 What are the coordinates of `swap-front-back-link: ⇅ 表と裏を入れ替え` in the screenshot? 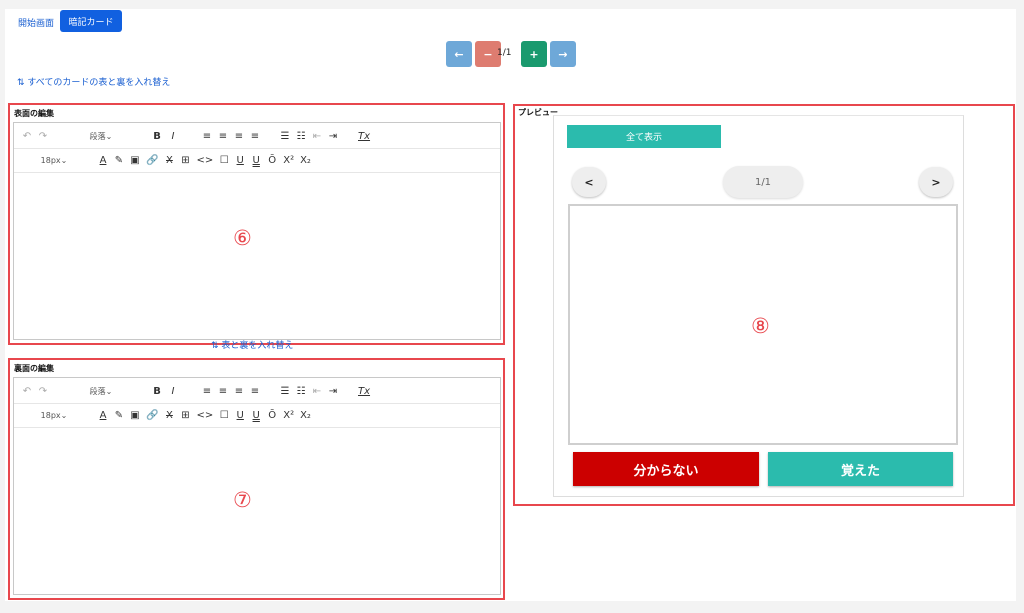 It's located at (252, 344).